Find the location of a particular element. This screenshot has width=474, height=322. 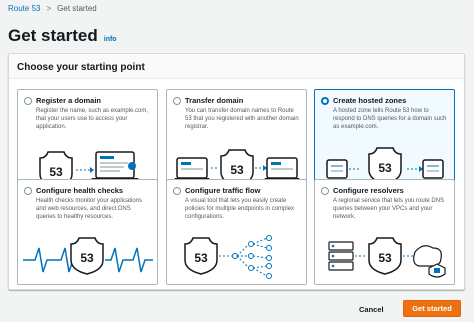

breadcrumb: Route 53 > Get started is located at coordinates (52, 8).